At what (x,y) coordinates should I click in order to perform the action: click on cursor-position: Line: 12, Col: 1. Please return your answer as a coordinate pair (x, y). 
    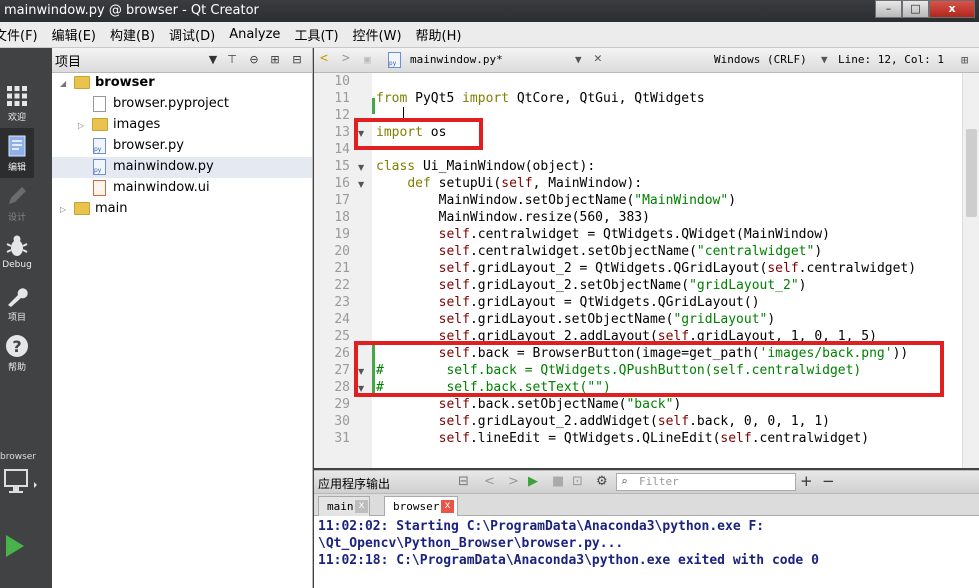
    Looking at the image, I should click on (891, 59).